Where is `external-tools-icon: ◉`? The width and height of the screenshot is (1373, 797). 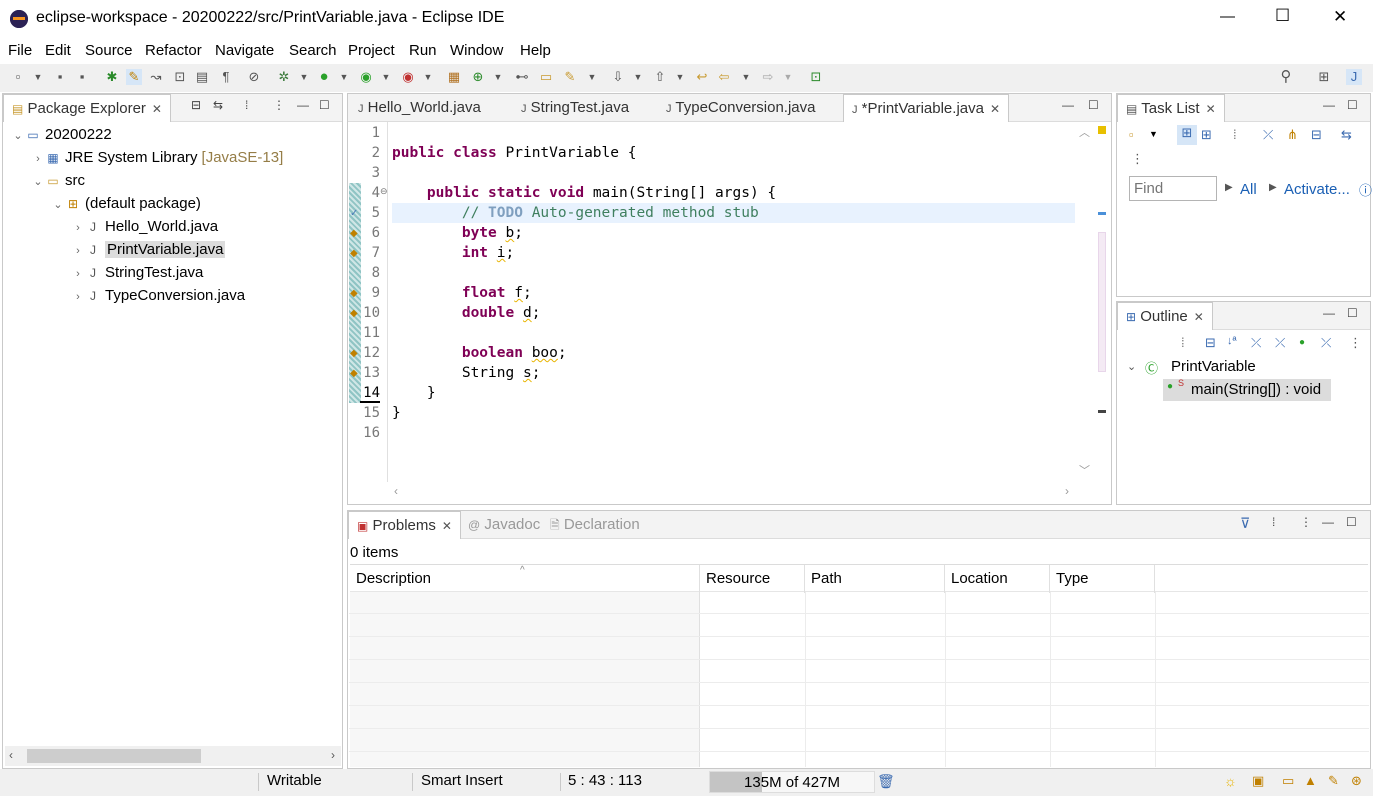
external-tools-icon: ◉ is located at coordinates (408, 77).